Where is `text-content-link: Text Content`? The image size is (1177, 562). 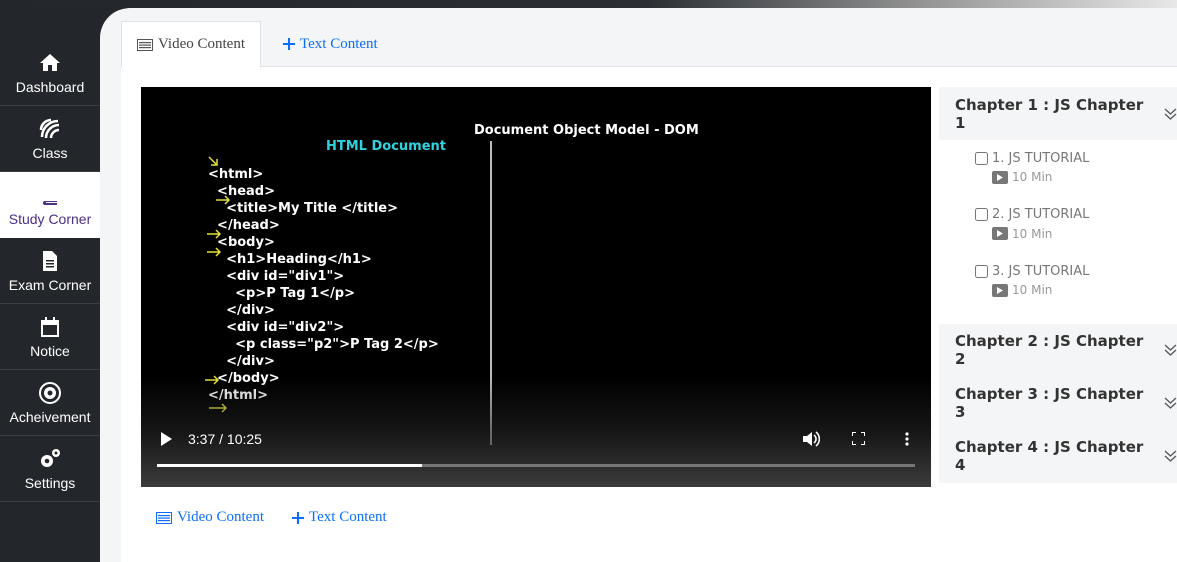
text-content-link: Text Content is located at coordinates (339, 517).